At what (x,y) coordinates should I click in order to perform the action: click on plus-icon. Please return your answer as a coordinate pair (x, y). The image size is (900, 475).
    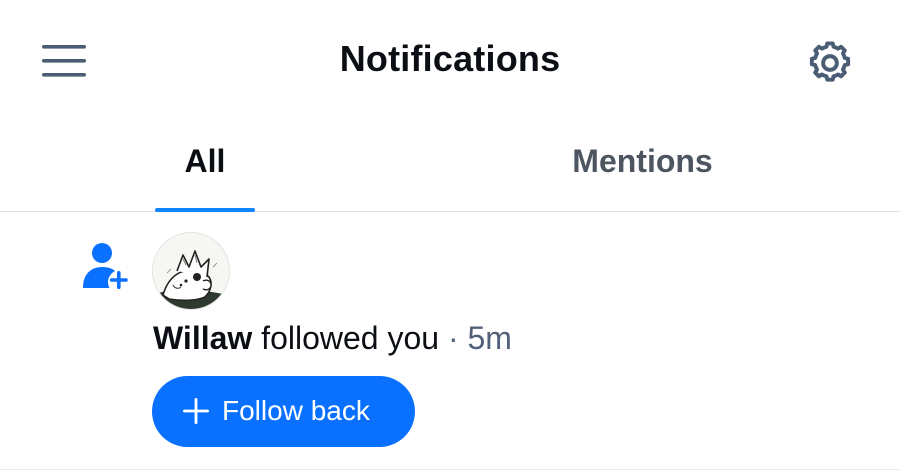
    Looking at the image, I should click on (196, 411).